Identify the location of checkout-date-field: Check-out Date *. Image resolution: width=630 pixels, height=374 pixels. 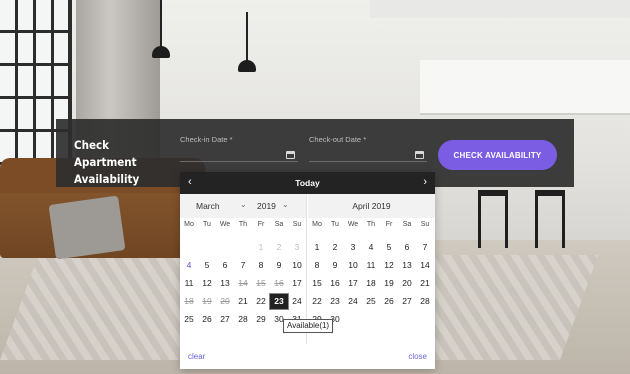
(368, 151).